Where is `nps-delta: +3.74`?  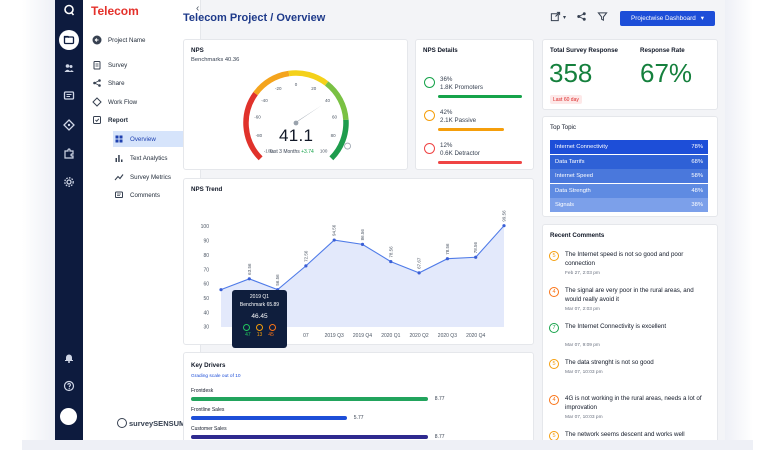
nps-delta: +3.74 is located at coordinates (307, 152).